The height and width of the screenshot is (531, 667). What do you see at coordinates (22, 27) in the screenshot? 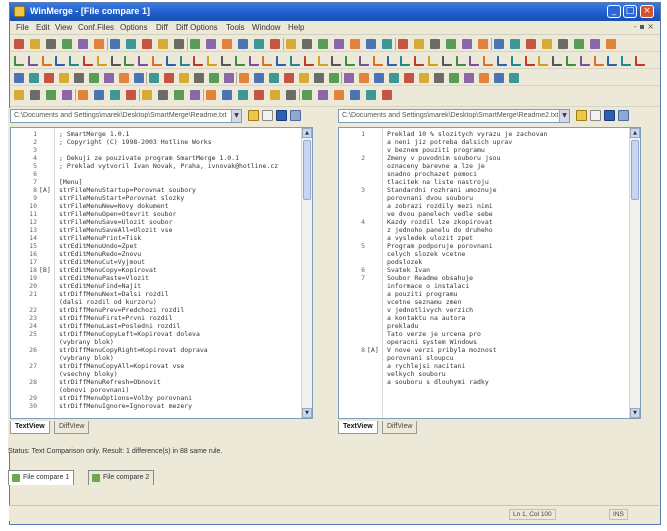
I see `menu-file: File` at bounding box center [22, 27].